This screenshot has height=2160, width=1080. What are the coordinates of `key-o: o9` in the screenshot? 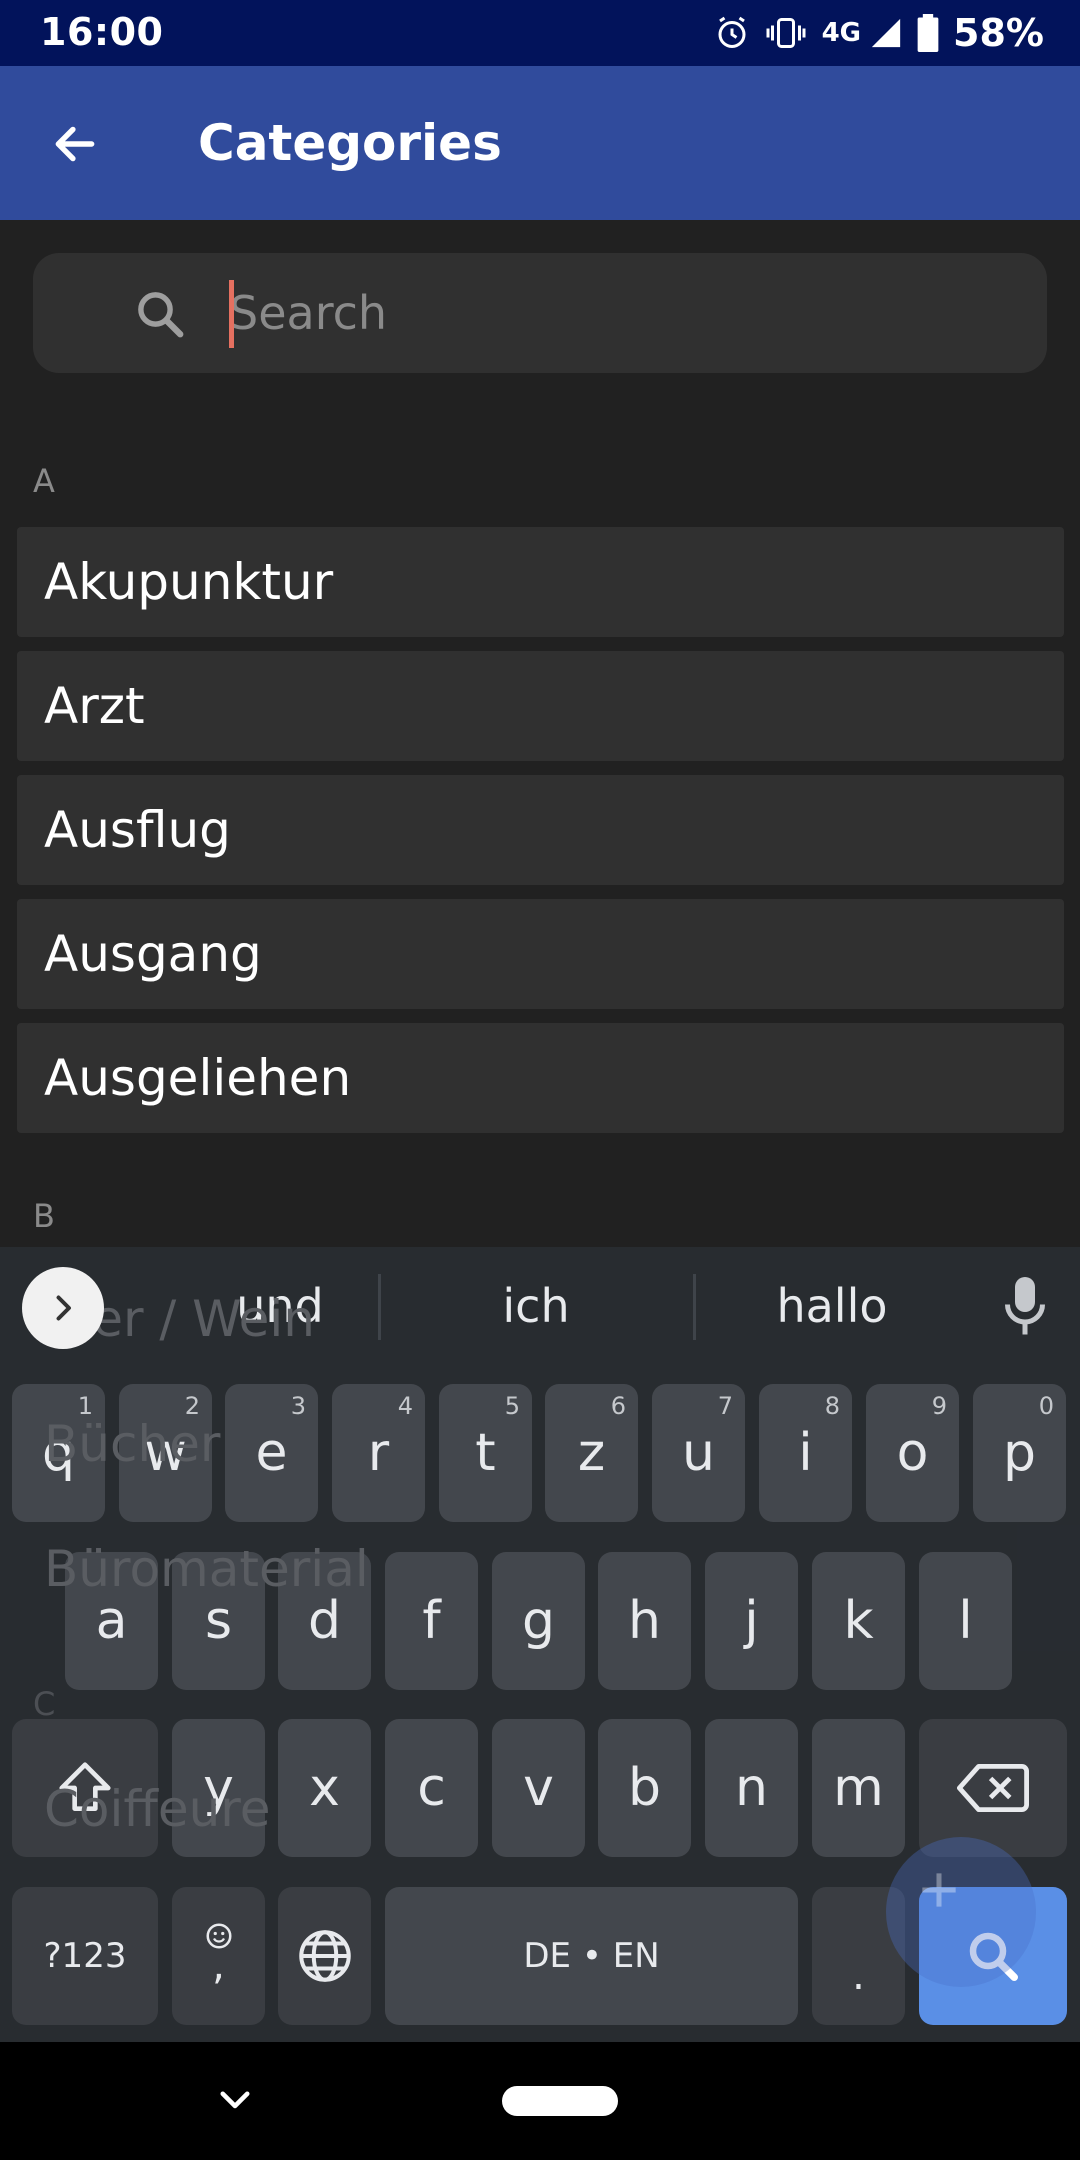 It's located at (912, 1453).